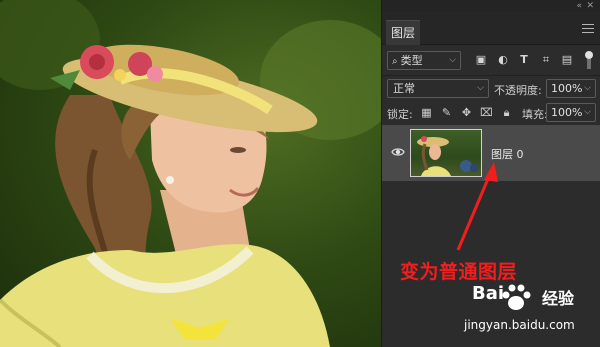 The width and height of the screenshot is (600, 347). I want to click on panel-tab-bar: 图层, so click(491, 28).